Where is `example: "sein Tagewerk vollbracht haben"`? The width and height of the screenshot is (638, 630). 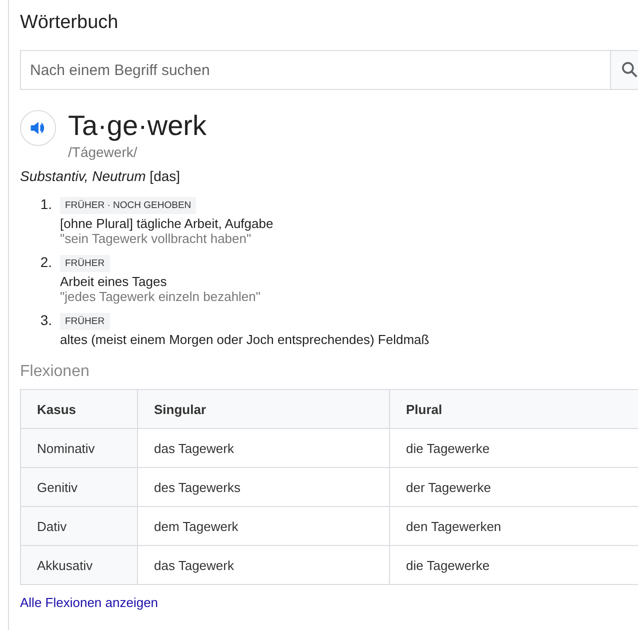
example: "sein Tagewerk vollbracht haben" is located at coordinates (156, 238).